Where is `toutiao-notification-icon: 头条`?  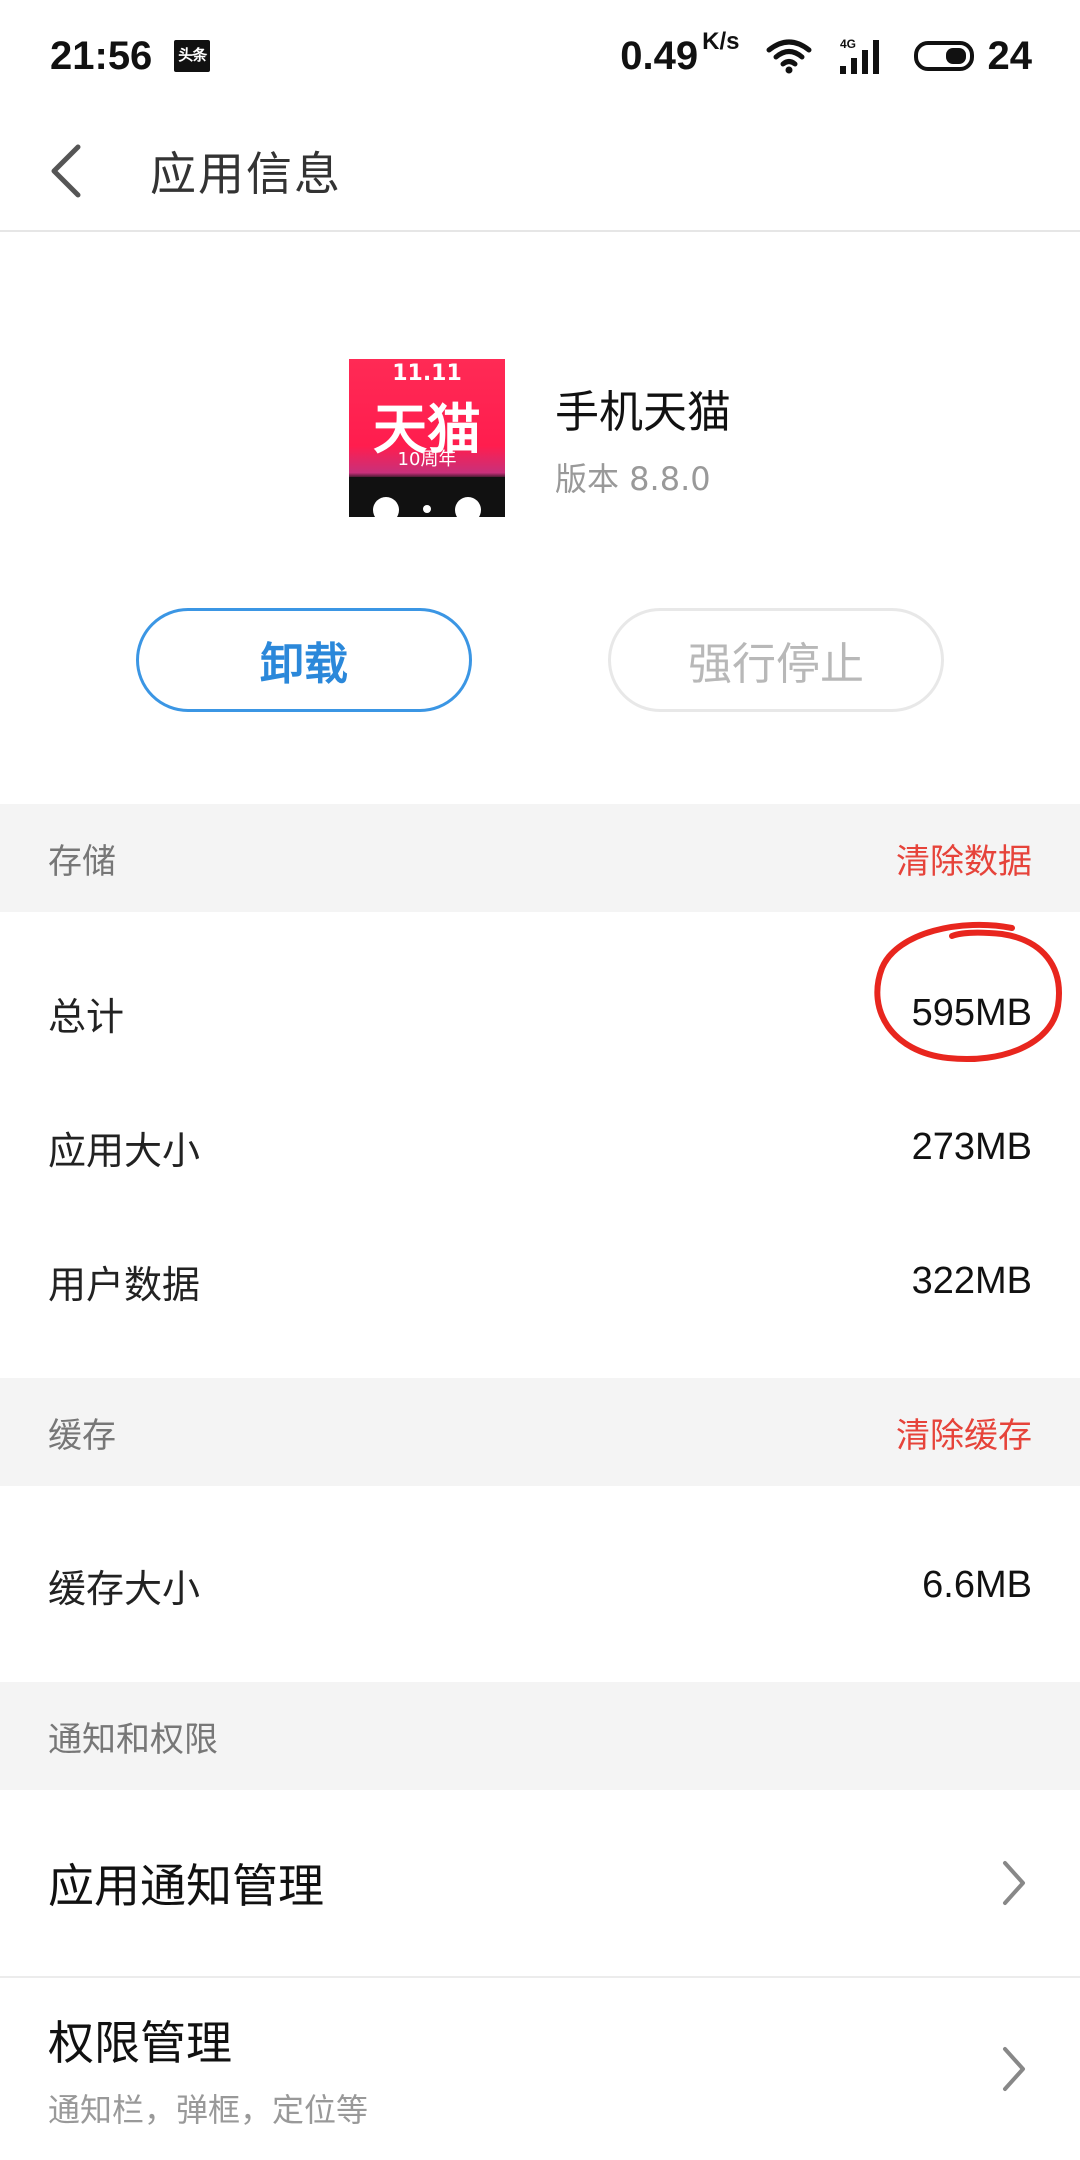 toutiao-notification-icon: 头条 is located at coordinates (192, 56).